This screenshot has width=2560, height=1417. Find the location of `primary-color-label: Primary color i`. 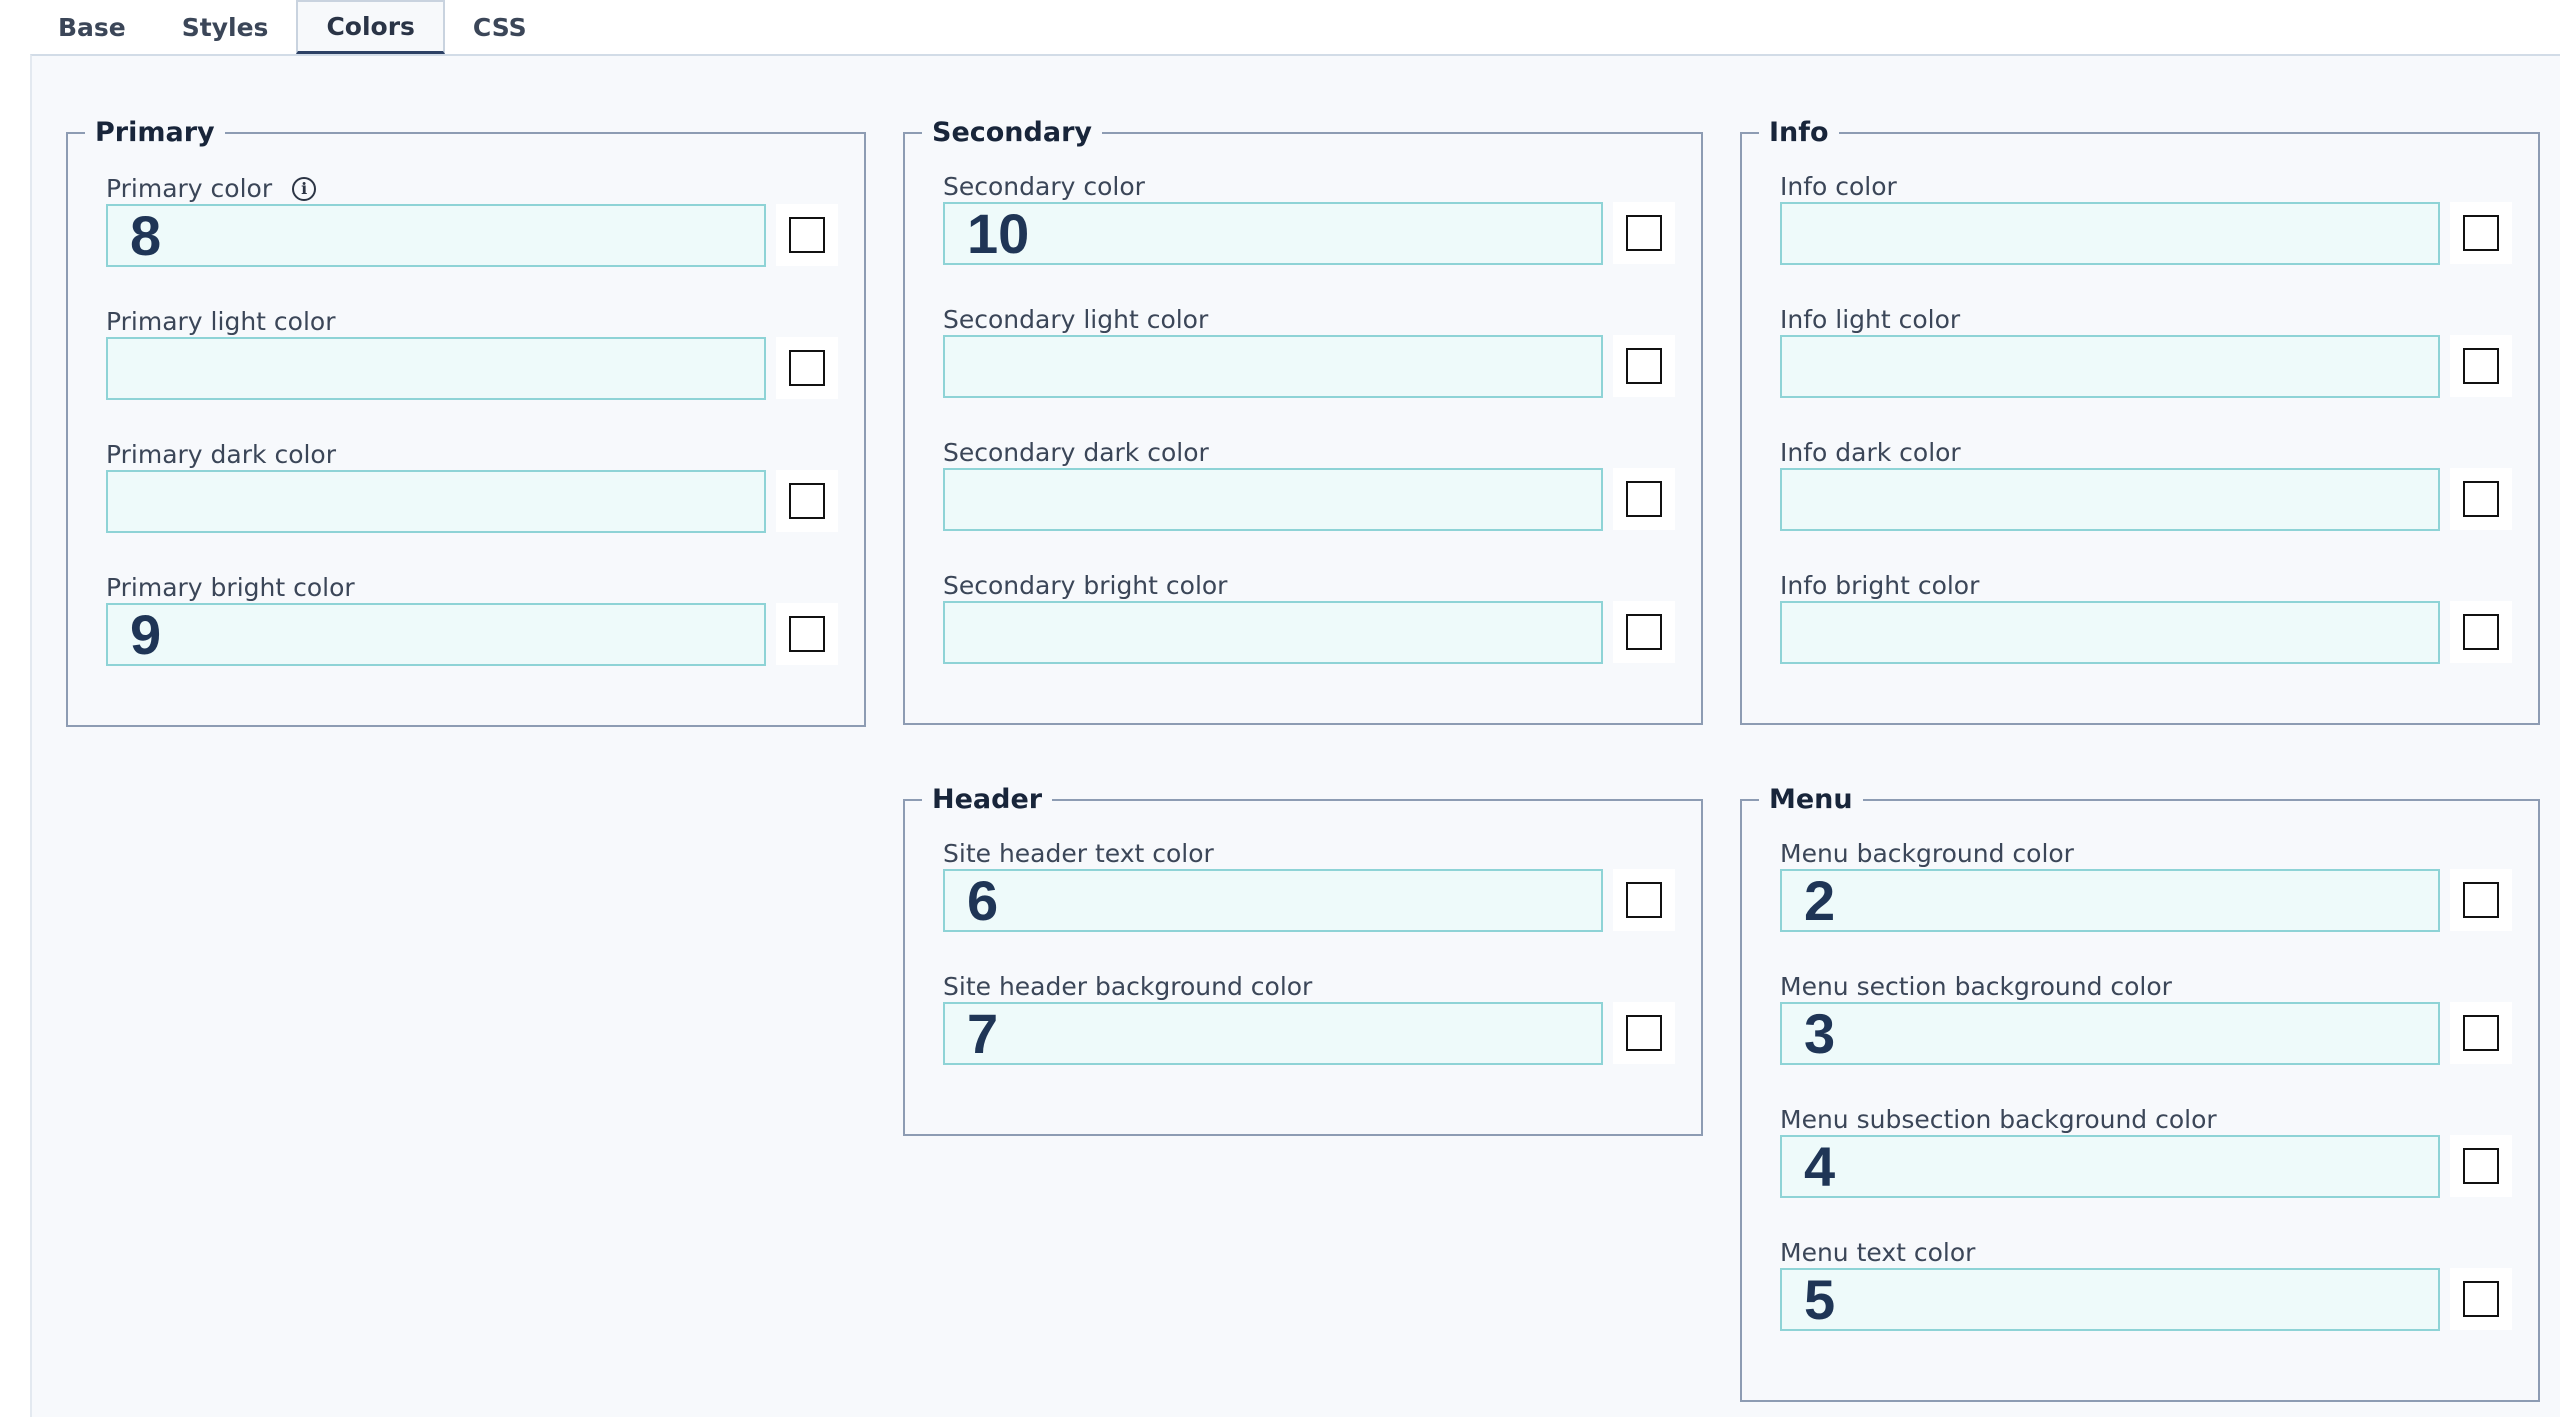

primary-color-label: Primary color i is located at coordinates (211, 188).